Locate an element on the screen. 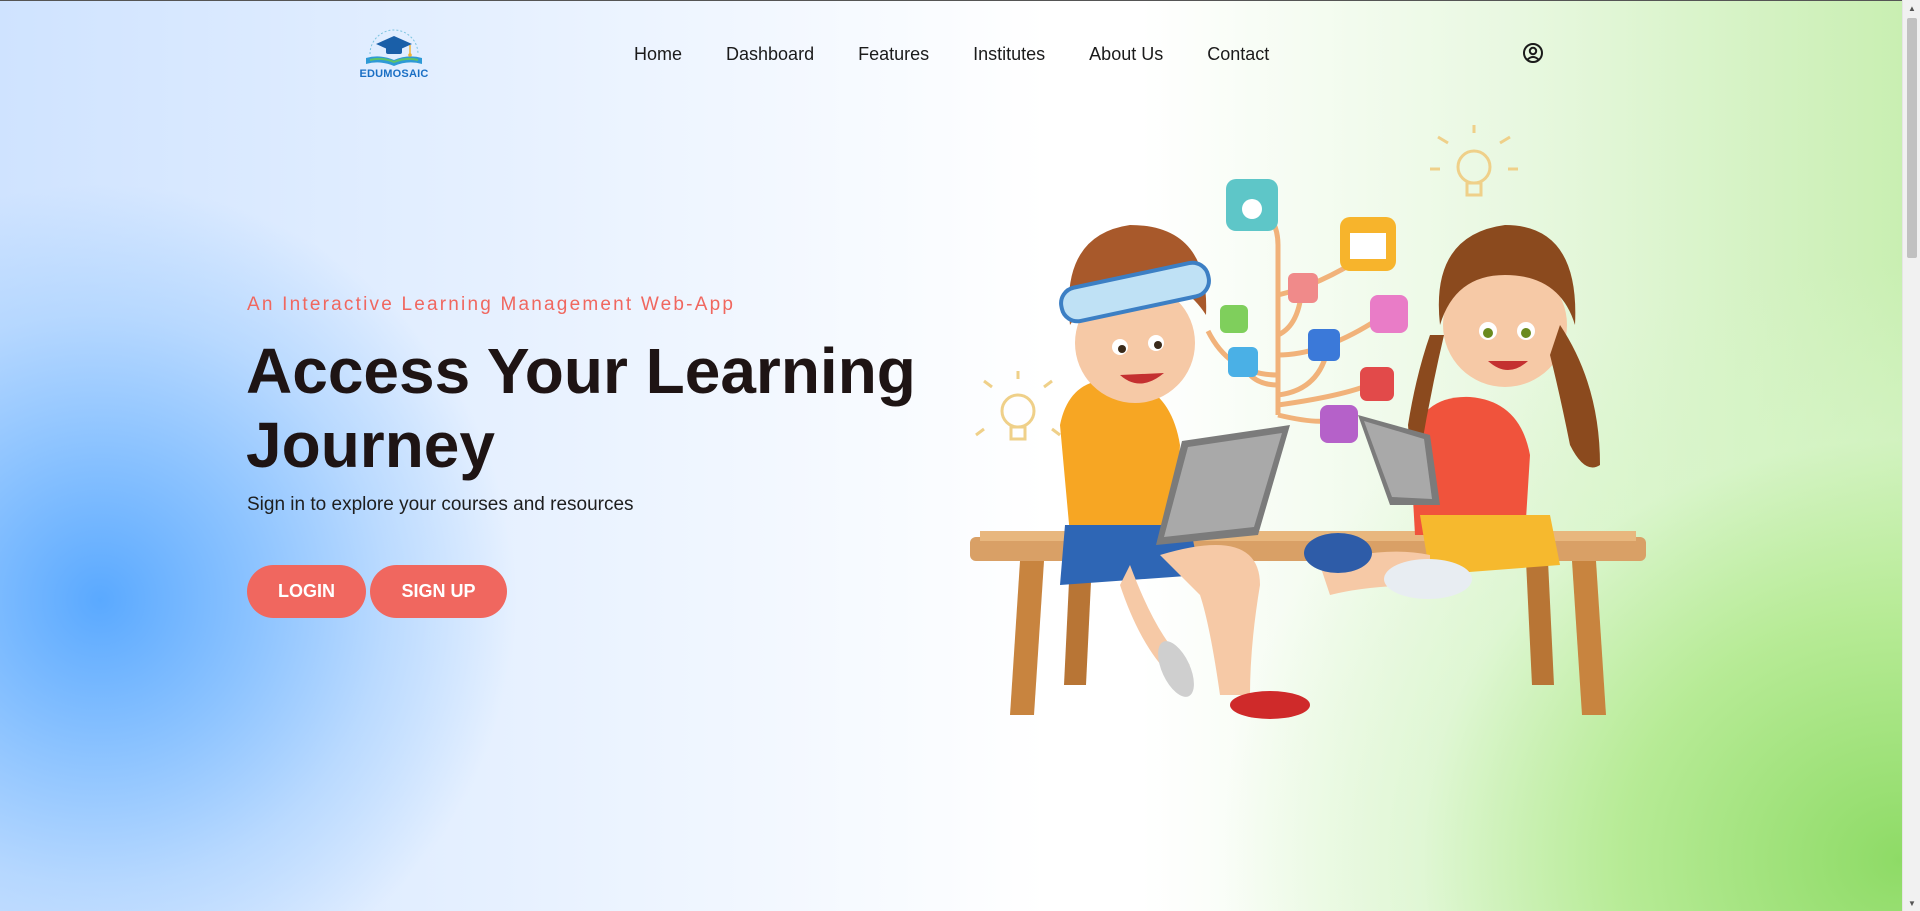 This screenshot has width=1920, height=911. globe-icon is located at coordinates (1339, 424).